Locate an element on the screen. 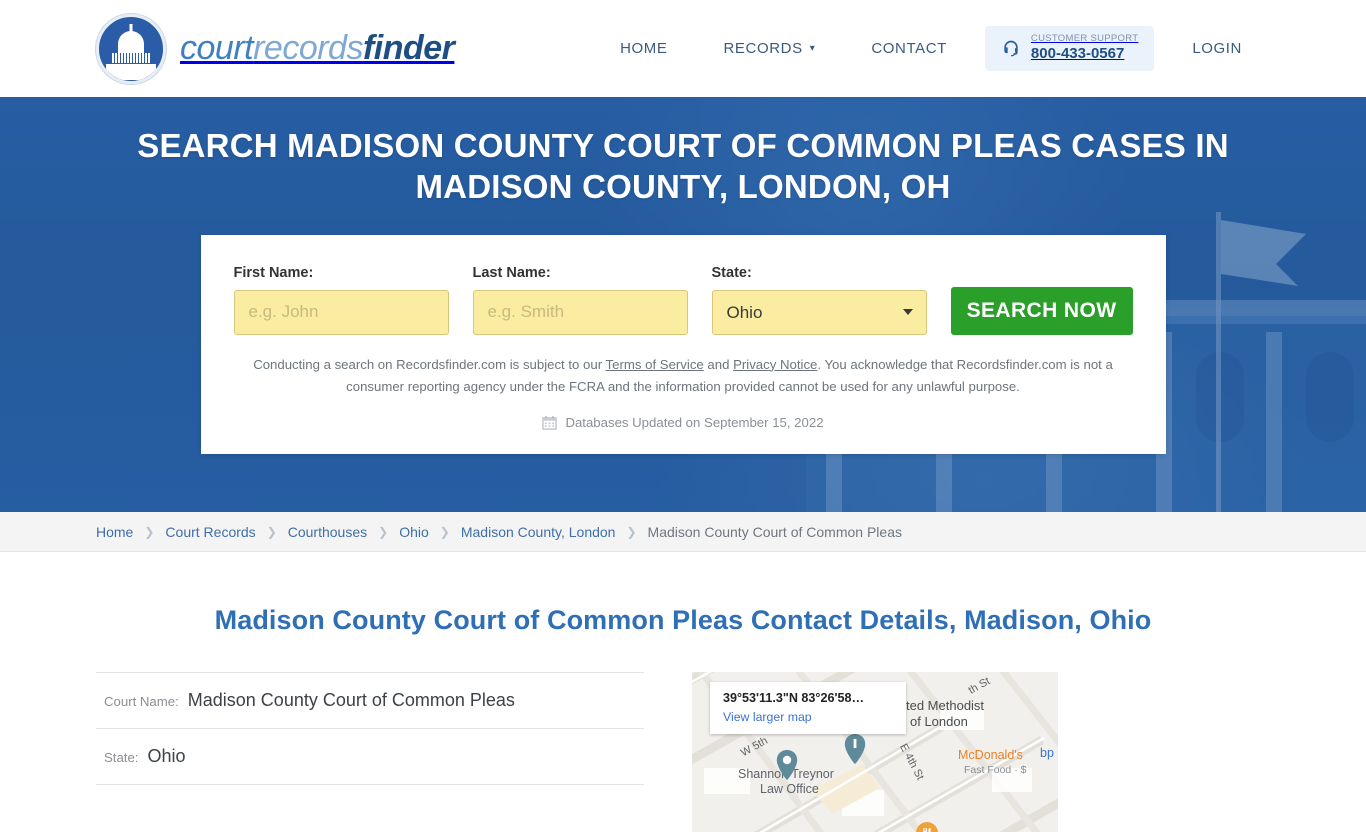 The width and height of the screenshot is (1366, 832). database-updated-text: Databases Updated on September 15, 2022 is located at coordinates (694, 422).